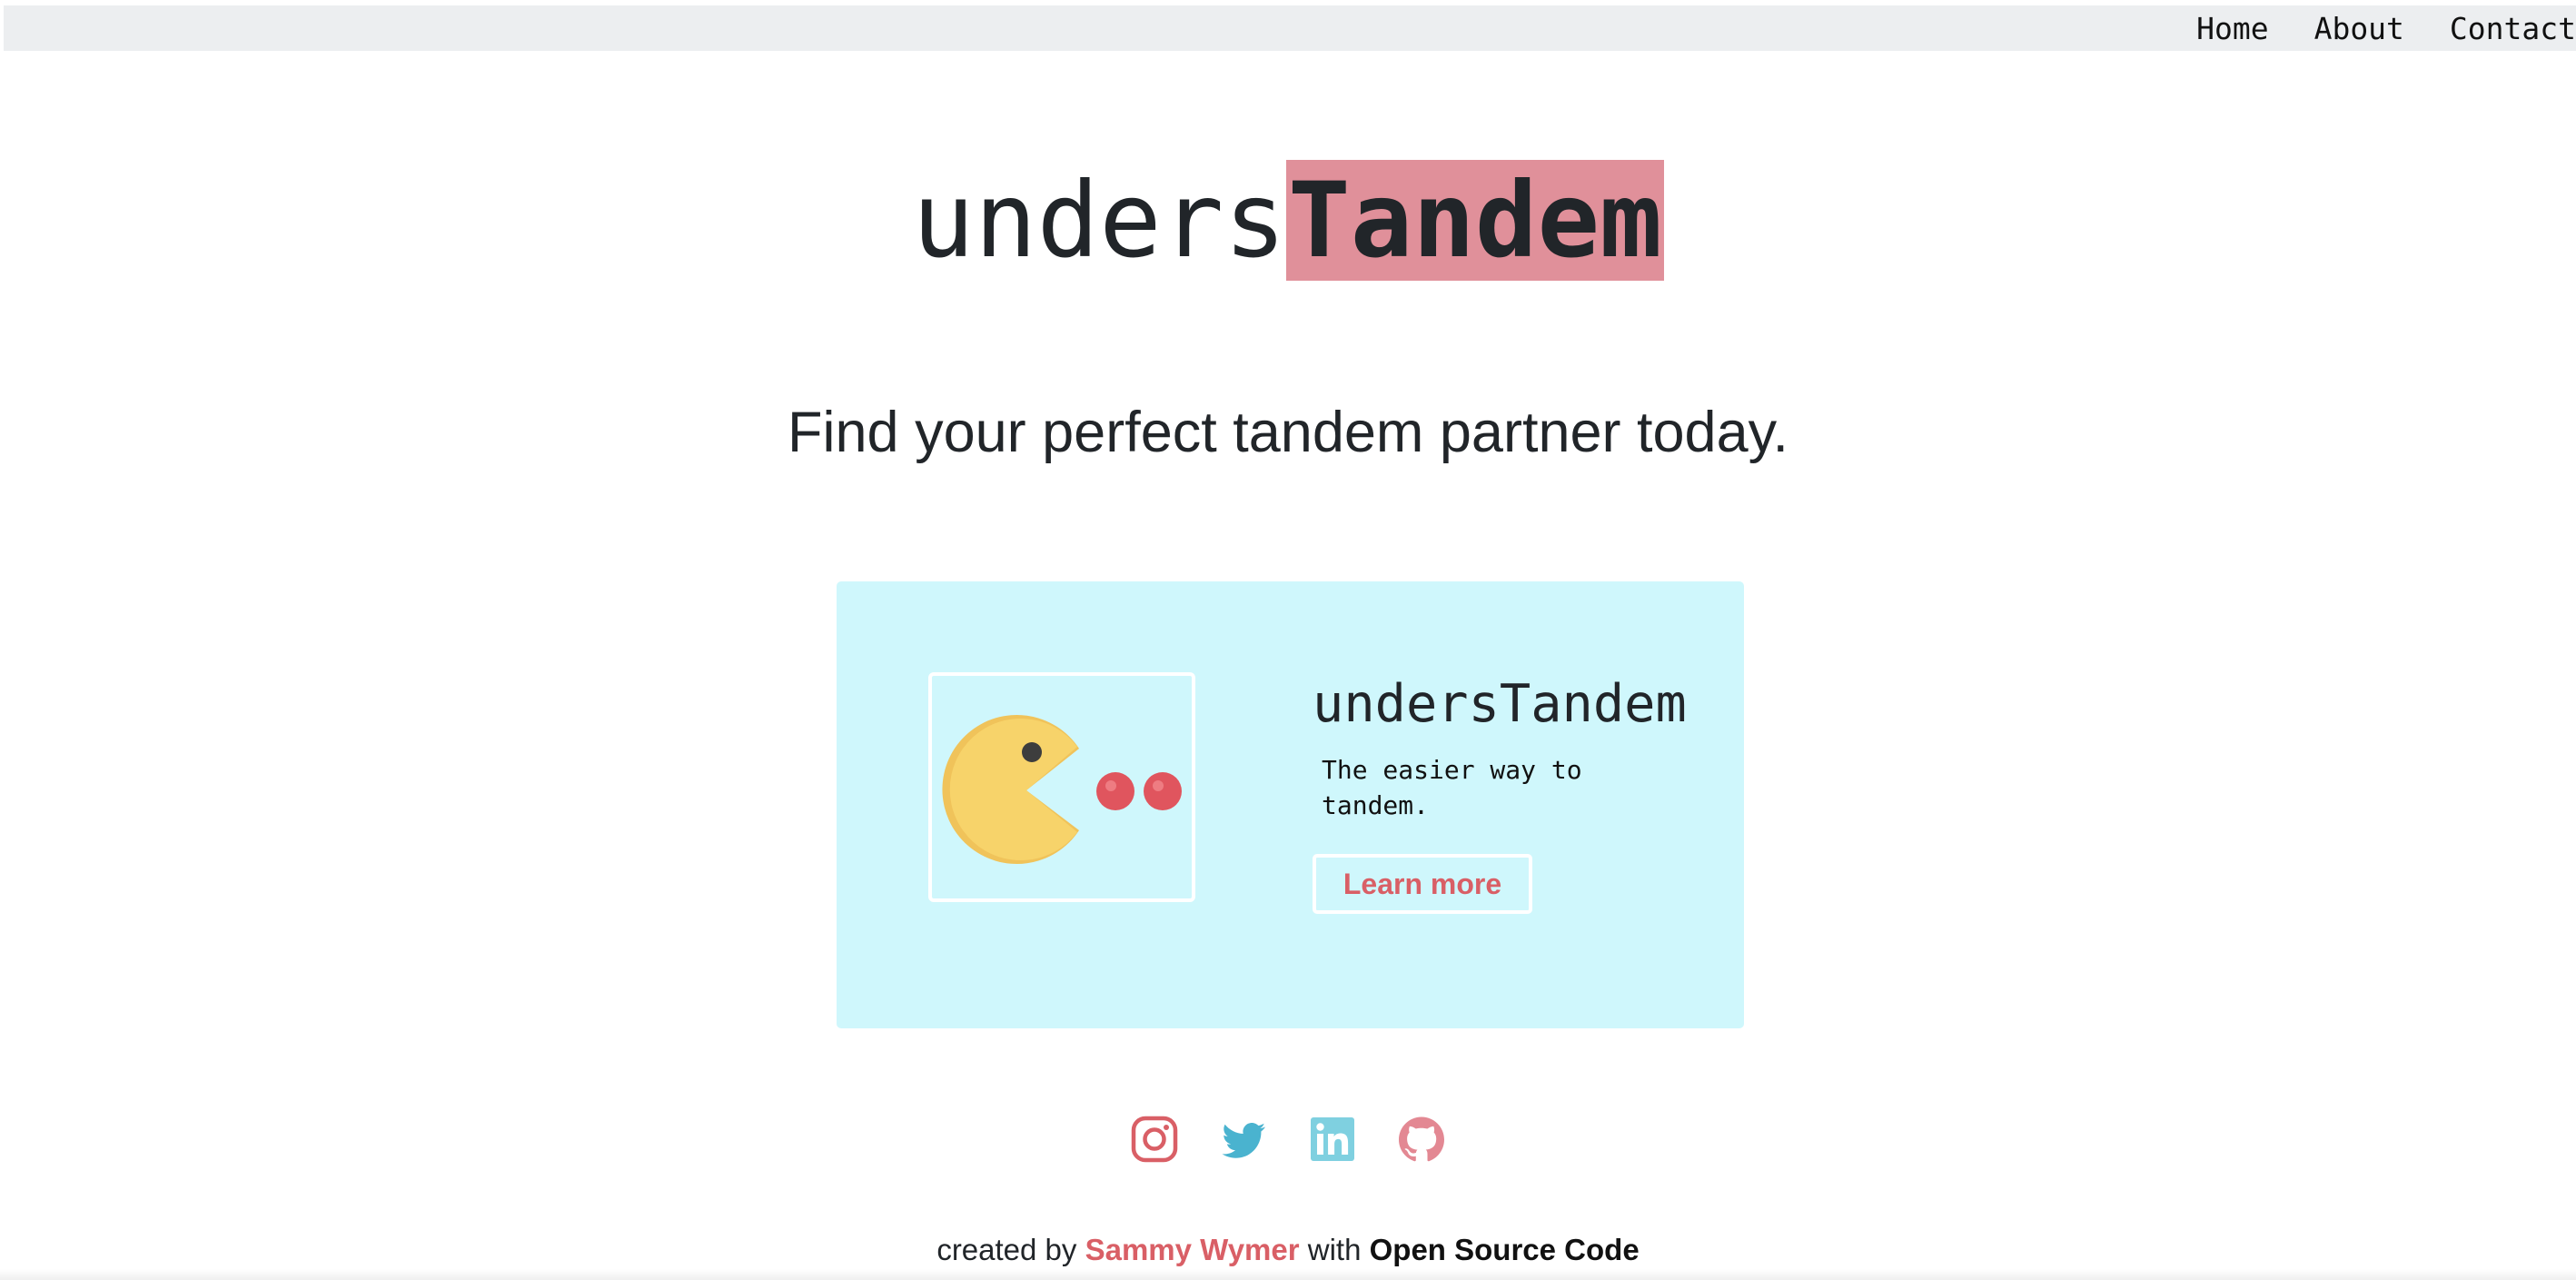 This screenshot has width=2576, height=1280. I want to click on brand-title-highlight: Tandem, so click(1475, 220).